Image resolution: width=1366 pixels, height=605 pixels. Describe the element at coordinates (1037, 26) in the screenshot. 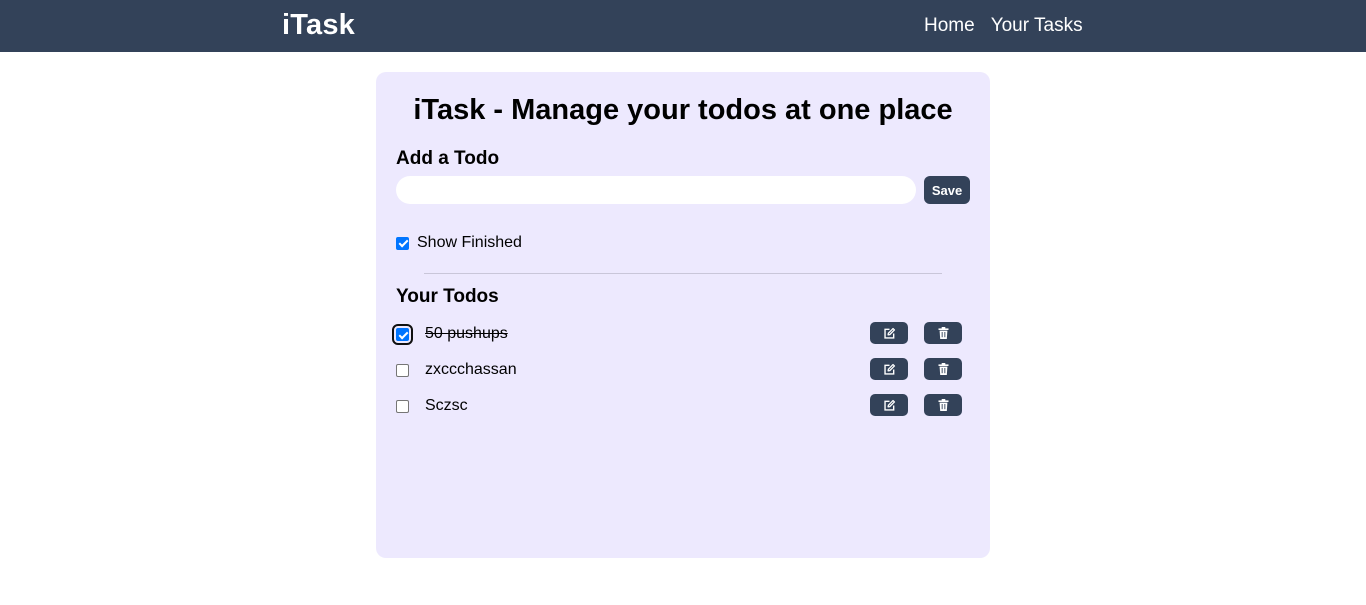

I see `nav-link-your-tasks: Your Tasks` at that location.